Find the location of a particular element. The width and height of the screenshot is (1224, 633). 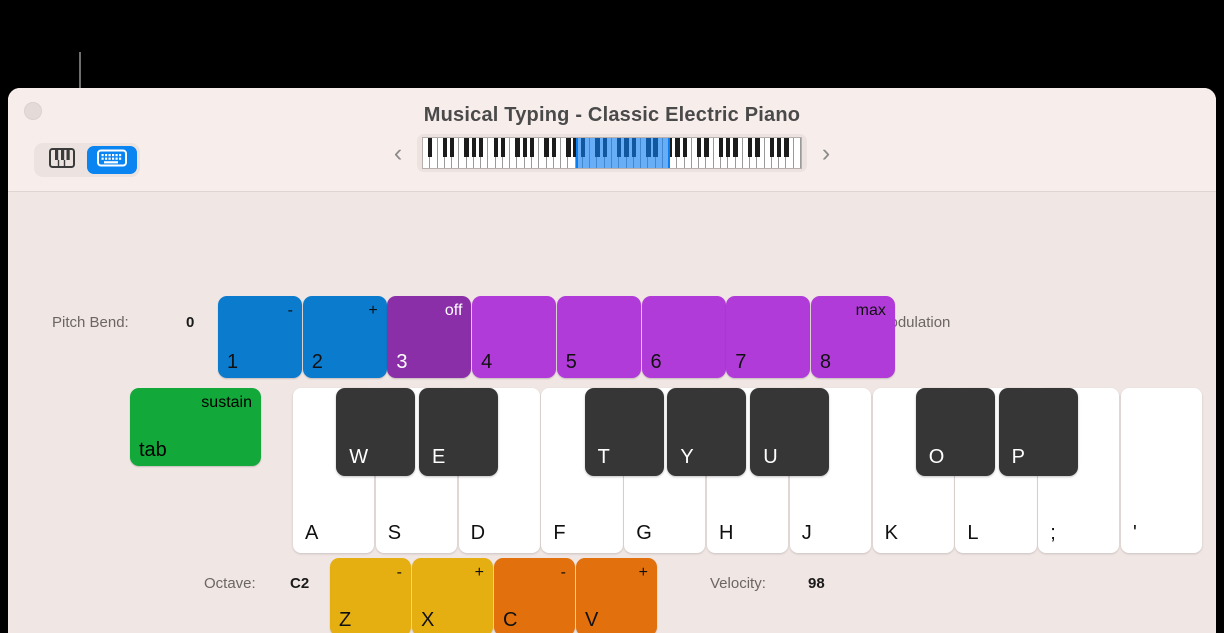

number-key-6-label: 6 is located at coordinates (656, 362).